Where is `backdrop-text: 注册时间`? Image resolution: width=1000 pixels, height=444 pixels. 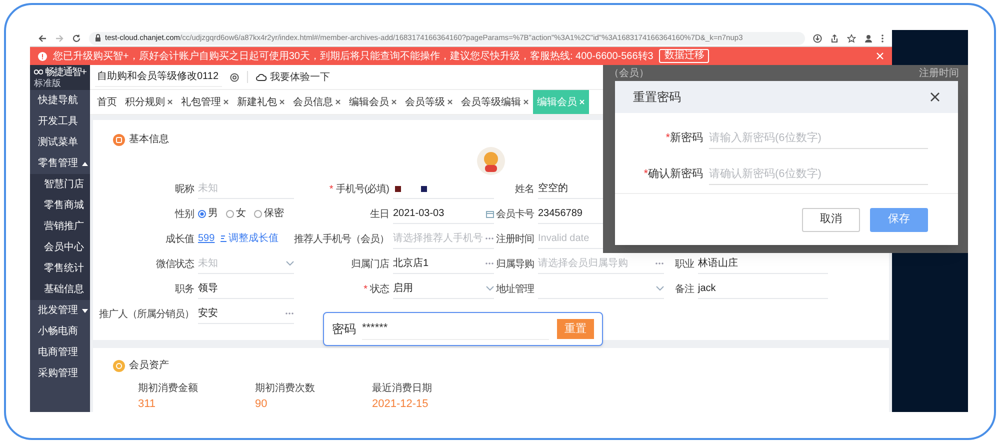
backdrop-text: 注册时间 is located at coordinates (939, 73).